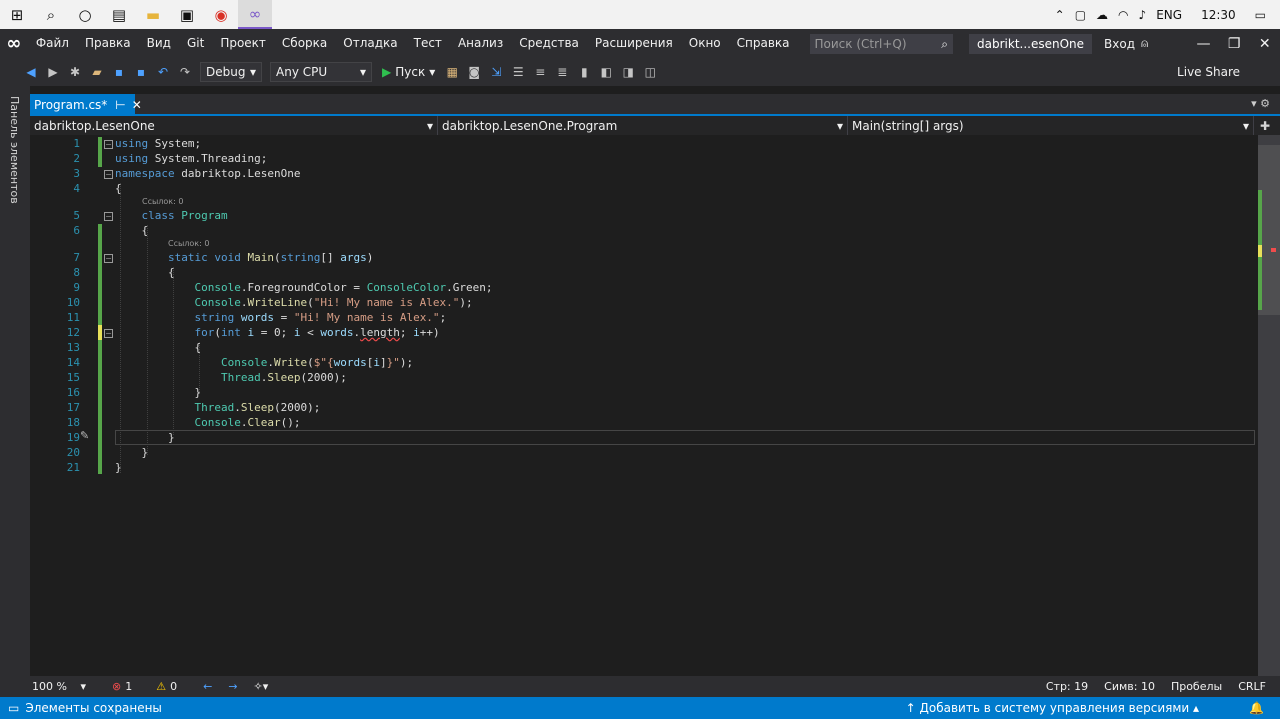 This screenshot has height=719, width=1280. I want to click on next-issue-icon: →, so click(232, 686).